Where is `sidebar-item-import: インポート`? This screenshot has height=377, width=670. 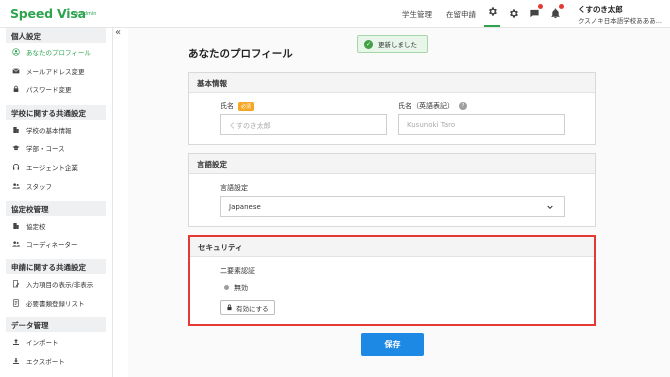
sidebar-item-import: インポート is located at coordinates (60, 342).